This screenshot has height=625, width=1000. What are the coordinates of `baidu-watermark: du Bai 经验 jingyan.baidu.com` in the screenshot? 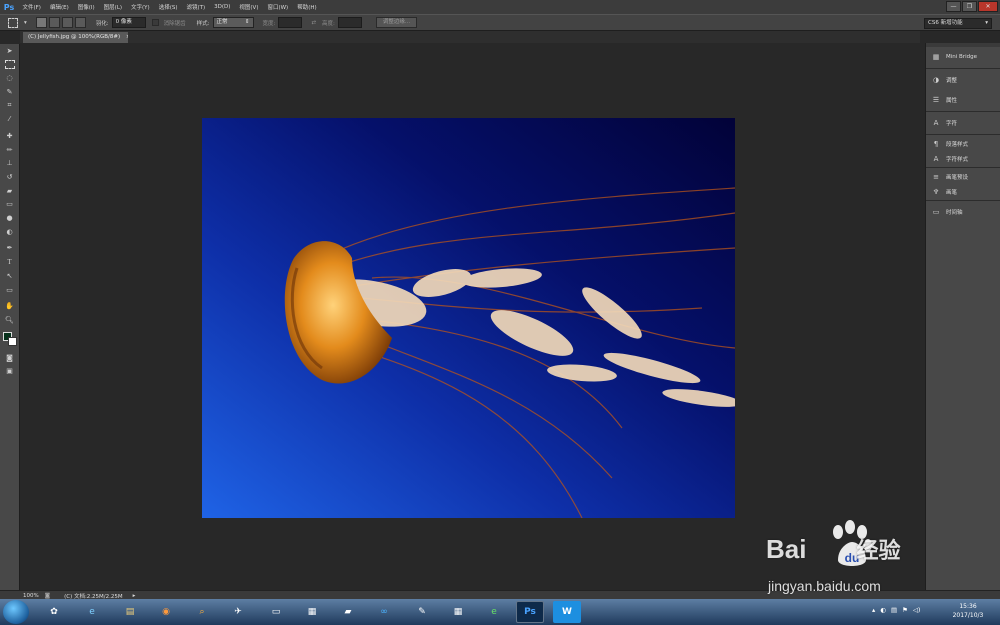 It's located at (856, 560).